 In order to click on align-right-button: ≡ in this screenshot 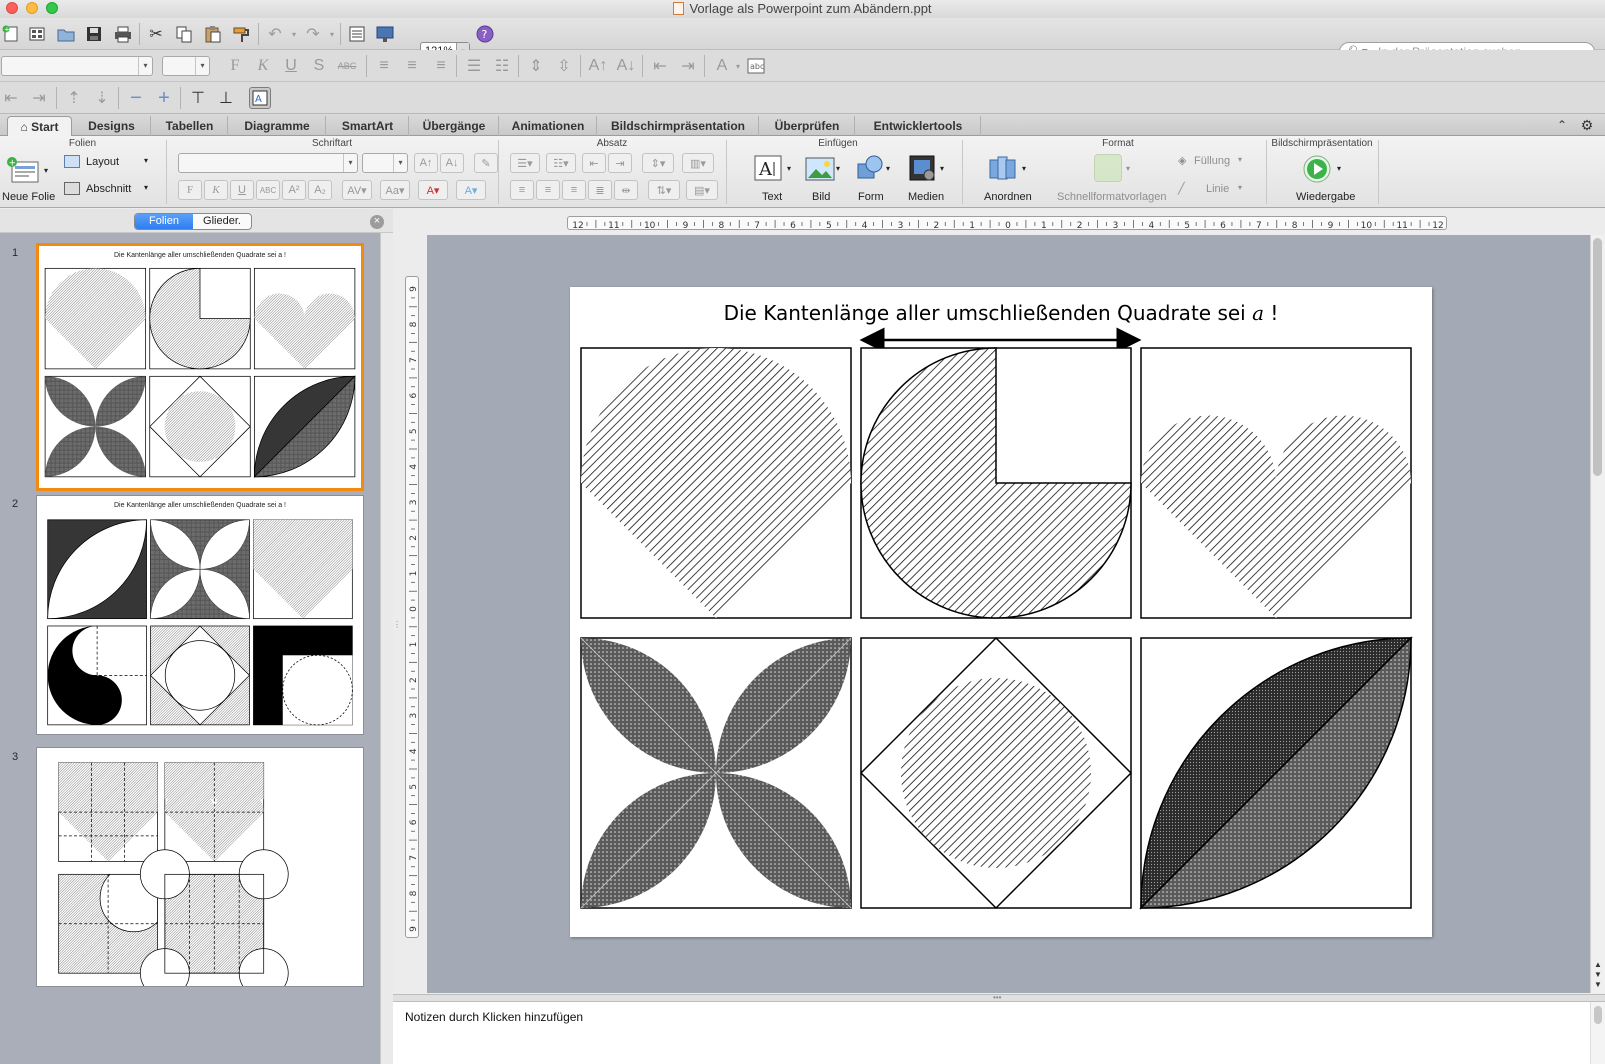, I will do `click(574, 190)`.